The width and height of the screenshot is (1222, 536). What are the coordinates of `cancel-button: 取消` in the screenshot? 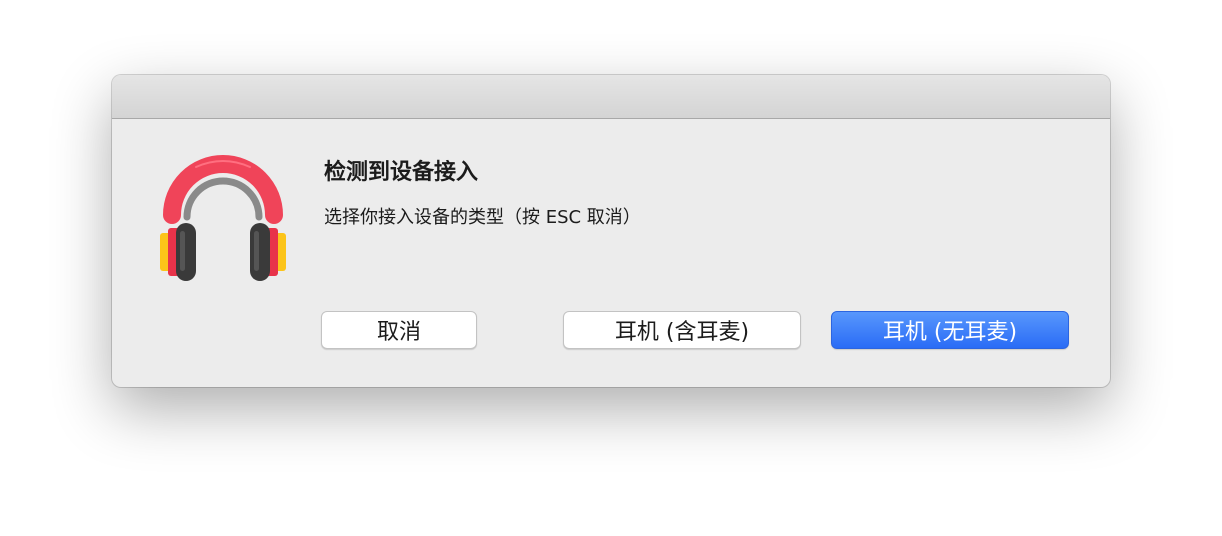 It's located at (399, 330).